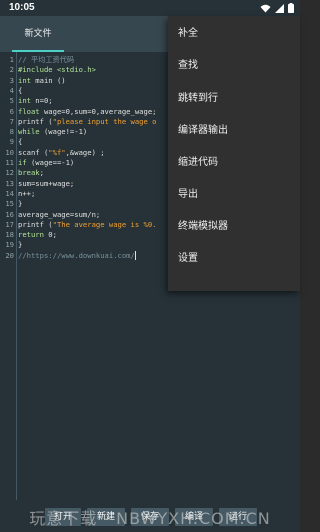 The image size is (320, 532). I want to click on code-token: n++;, so click(27, 193).